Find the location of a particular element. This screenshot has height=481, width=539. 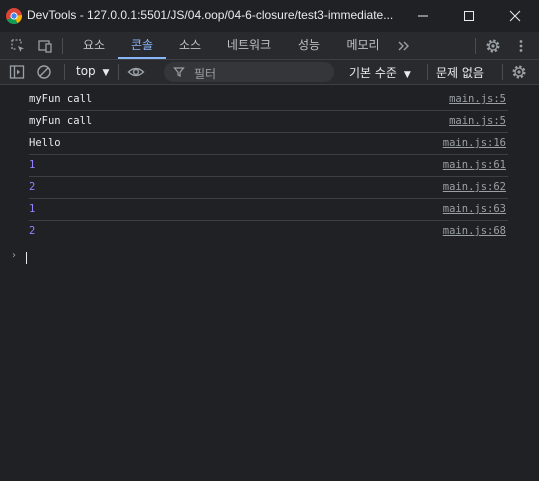

sidebar-toggle-icon is located at coordinates (17, 72).